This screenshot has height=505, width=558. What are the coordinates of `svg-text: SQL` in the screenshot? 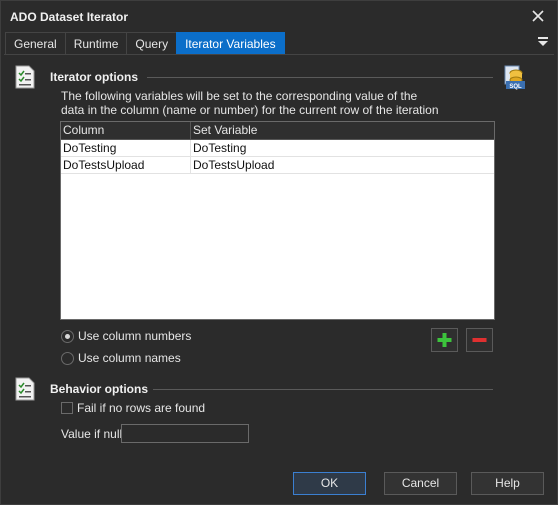 It's located at (515, 87).